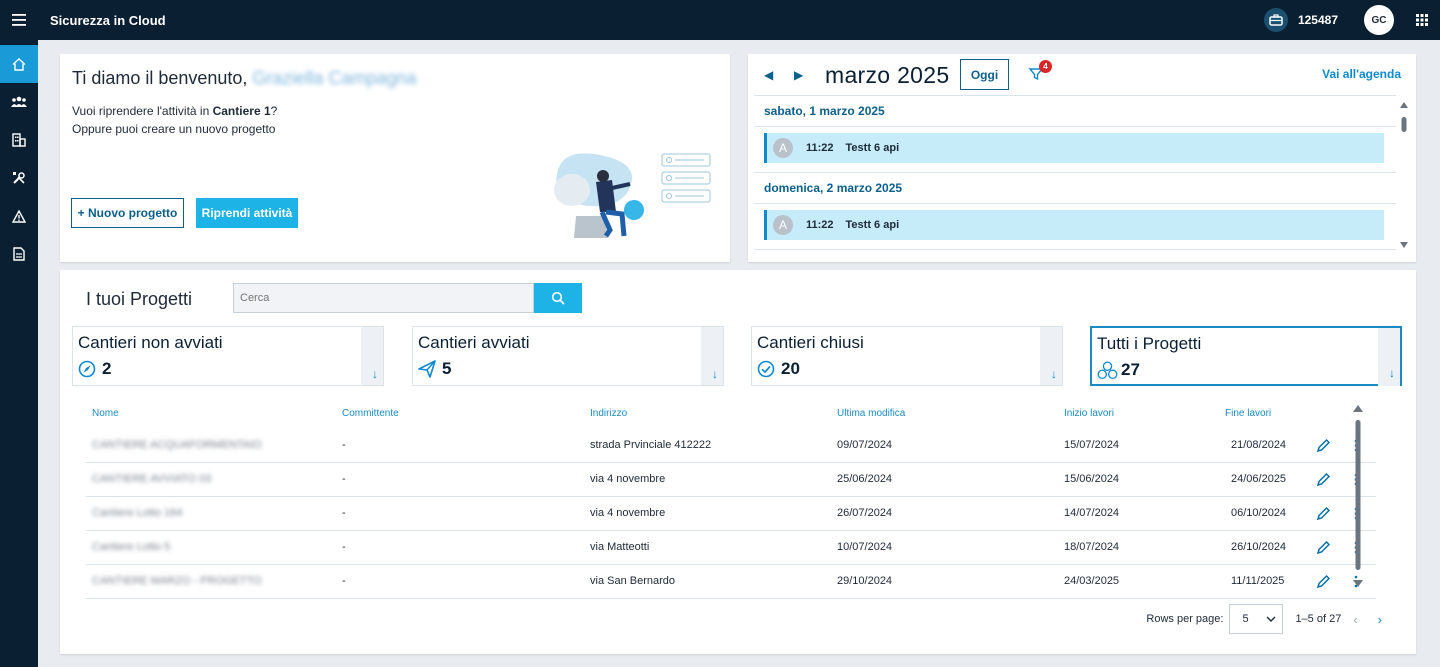 This screenshot has width=1440, height=667. I want to click on apps-grid-icon, so click(1422, 20).